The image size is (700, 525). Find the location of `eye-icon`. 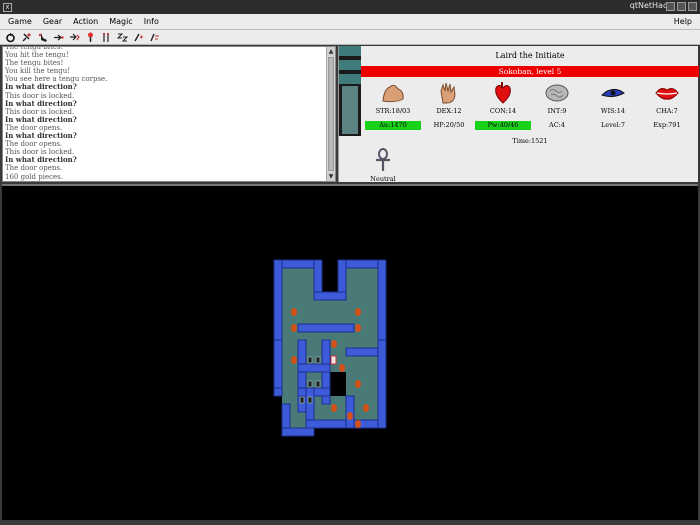

eye-icon is located at coordinates (613, 93).